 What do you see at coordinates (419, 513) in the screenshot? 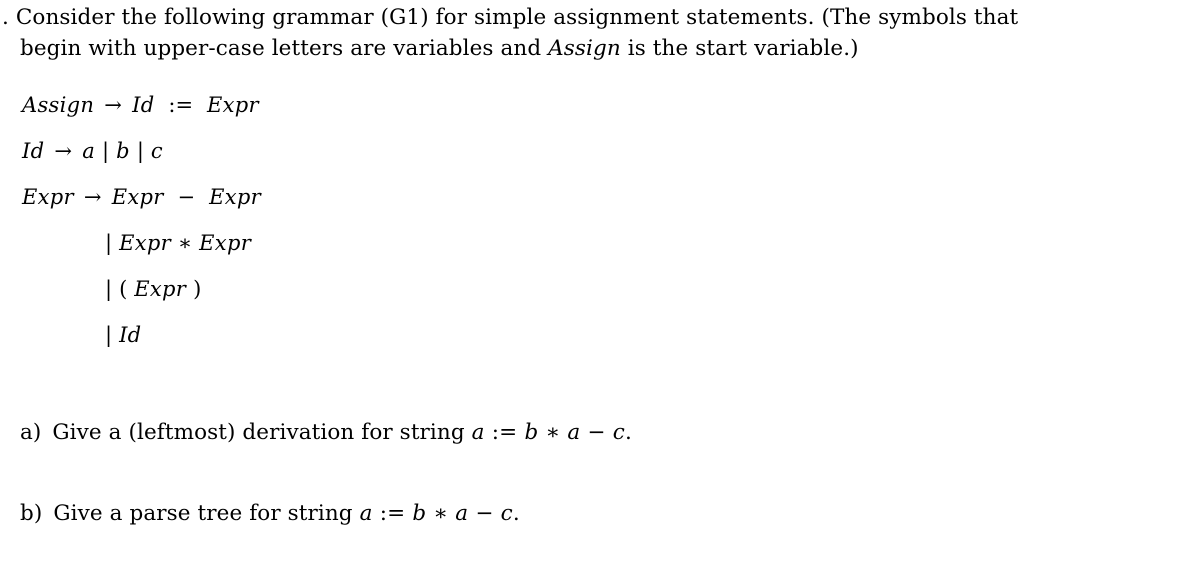
I see `expr-b-var2: b` at bounding box center [419, 513].